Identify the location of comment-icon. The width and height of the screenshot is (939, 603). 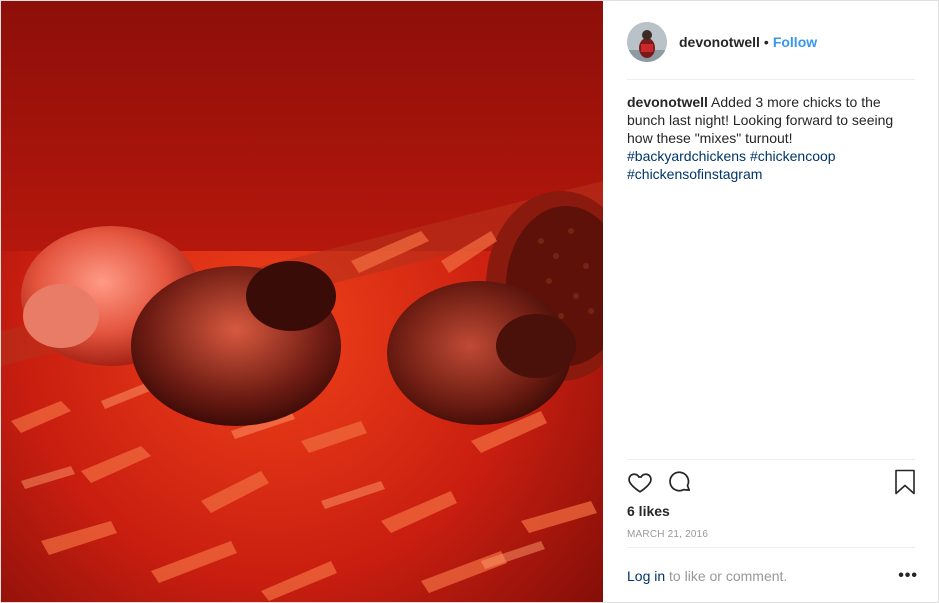
(680, 481).